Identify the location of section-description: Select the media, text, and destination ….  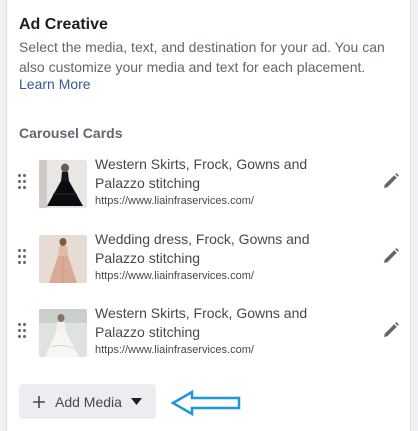
(202, 57).